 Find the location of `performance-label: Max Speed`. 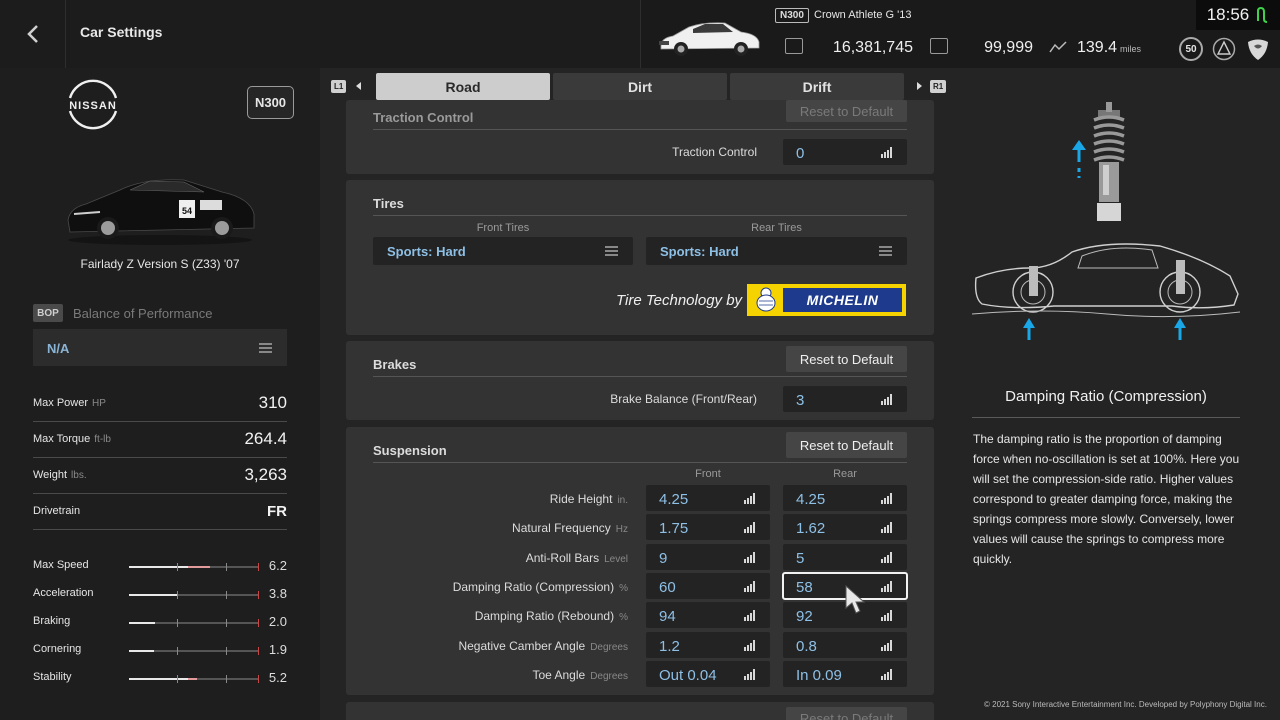

performance-label: Max Speed is located at coordinates (61, 565).